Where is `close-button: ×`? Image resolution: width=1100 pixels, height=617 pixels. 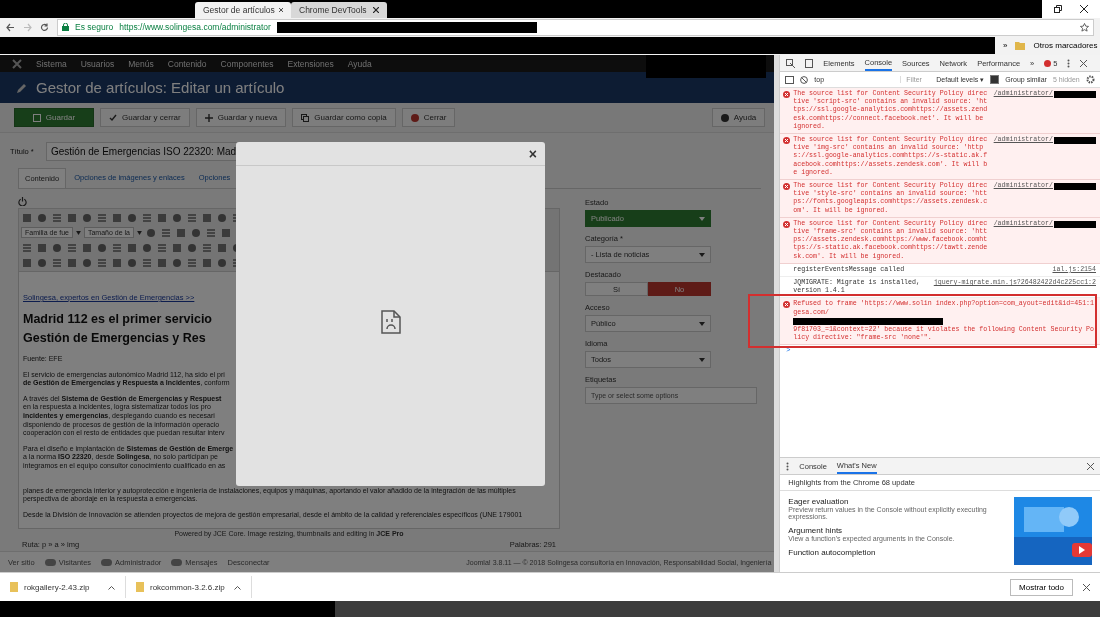 close-button: × is located at coordinates (532, 153).